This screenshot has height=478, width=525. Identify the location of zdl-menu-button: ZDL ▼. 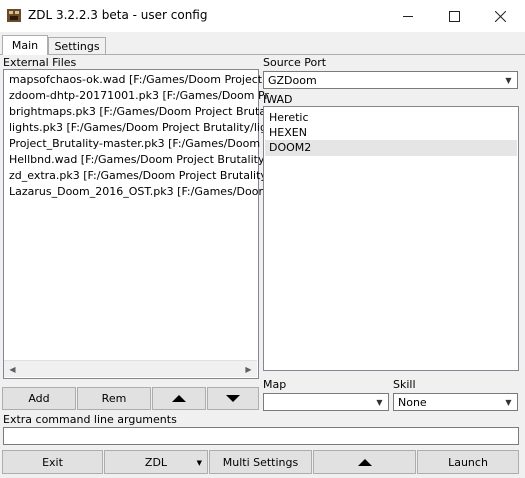
(156, 462).